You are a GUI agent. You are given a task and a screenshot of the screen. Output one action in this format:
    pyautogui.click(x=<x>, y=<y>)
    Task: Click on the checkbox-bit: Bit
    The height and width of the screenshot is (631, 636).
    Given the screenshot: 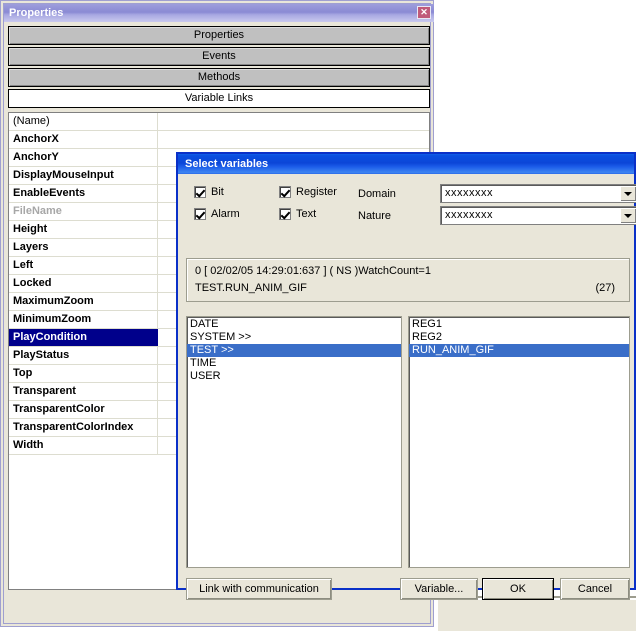 What is the action you would take?
    pyautogui.click(x=209, y=192)
    